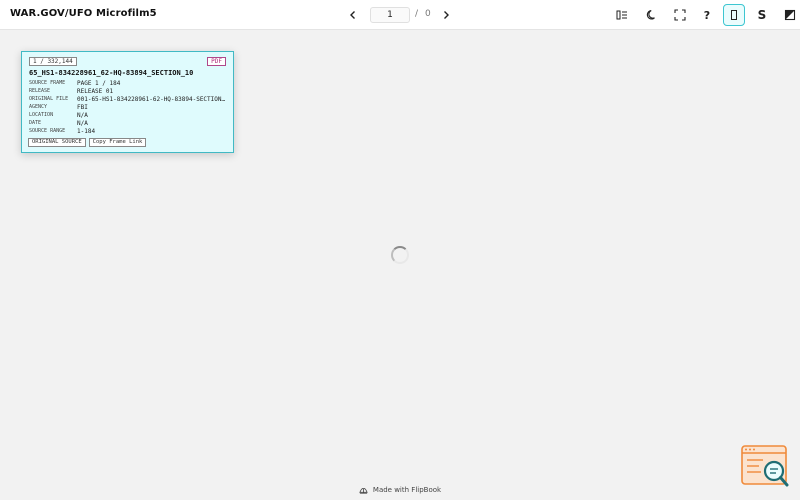 The image size is (800, 500). What do you see at coordinates (129, 91) in the screenshot?
I see `meta-row-release: RELEASE RELEASE 01` at bounding box center [129, 91].